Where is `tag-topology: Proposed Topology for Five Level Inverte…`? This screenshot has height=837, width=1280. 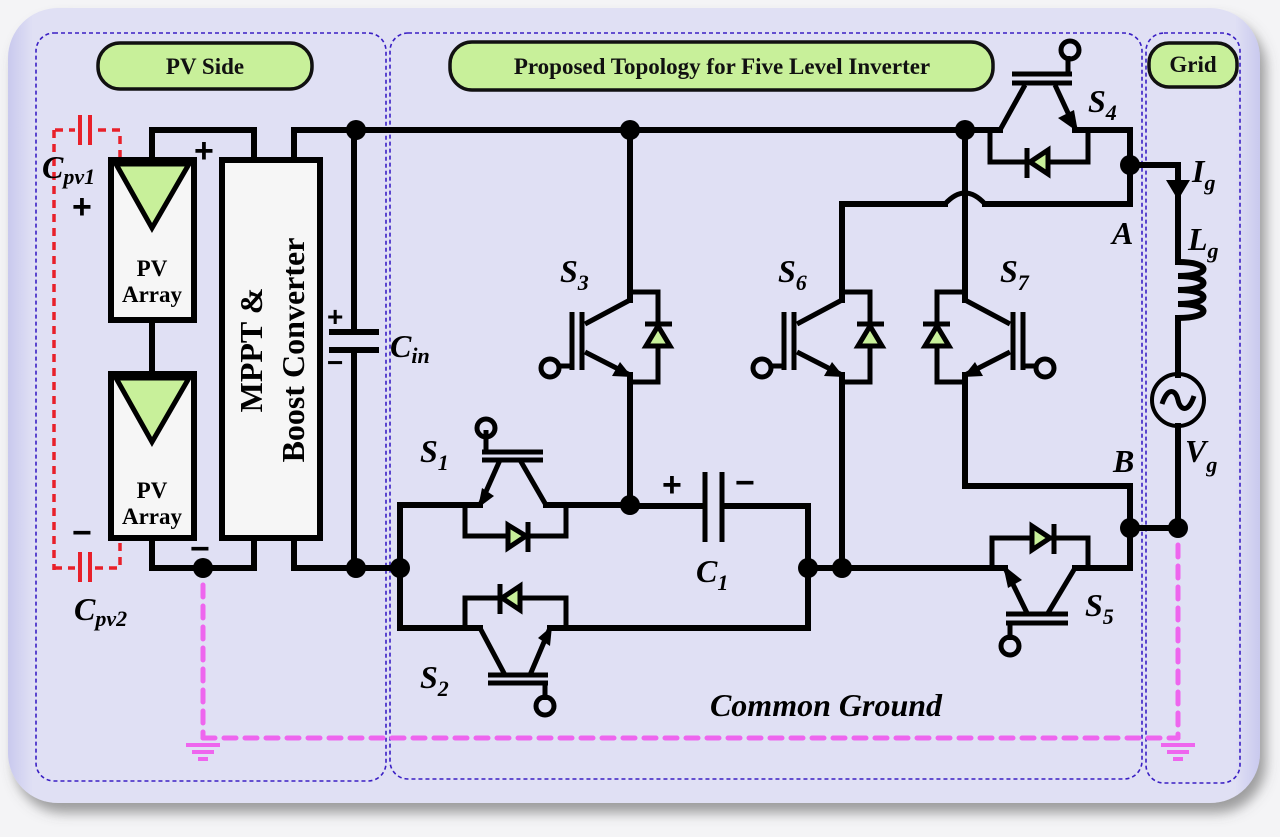 tag-topology: Proposed Topology for Five Level Inverte… is located at coordinates (721, 66).